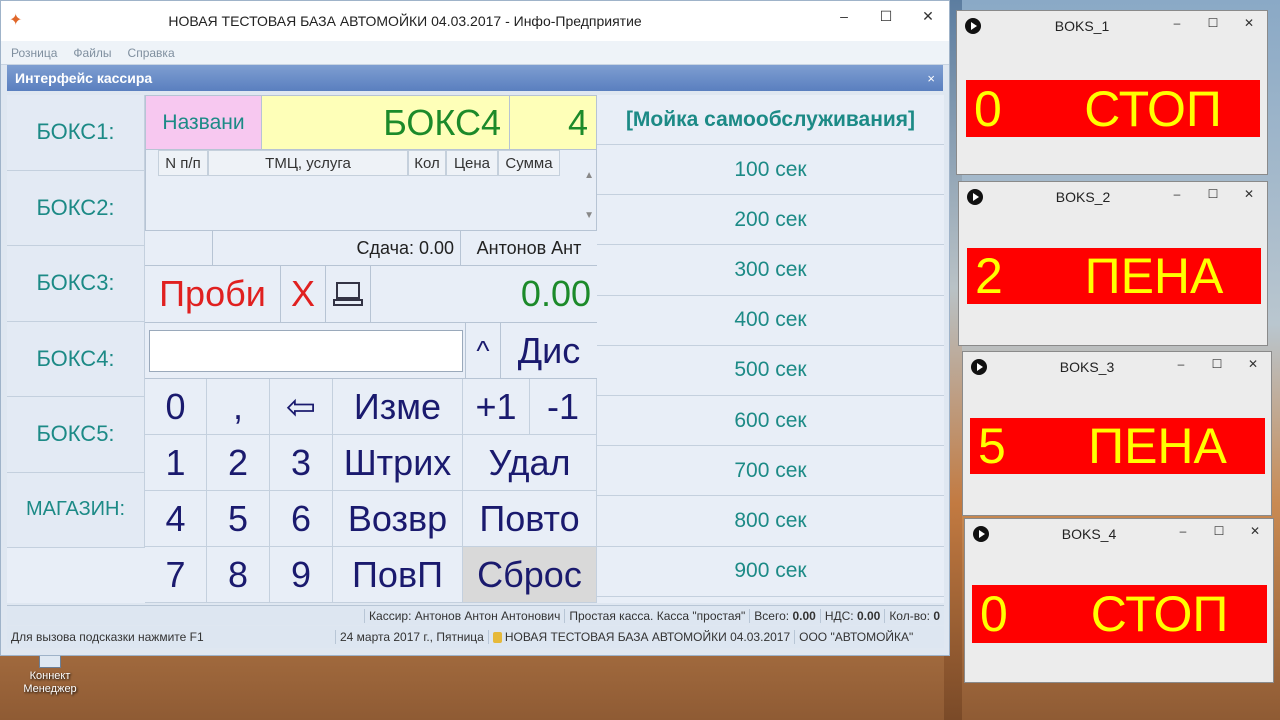 The image size is (1280, 720). What do you see at coordinates (496, 407) in the screenshot?
I see `plus-one-button: +1` at bounding box center [496, 407].